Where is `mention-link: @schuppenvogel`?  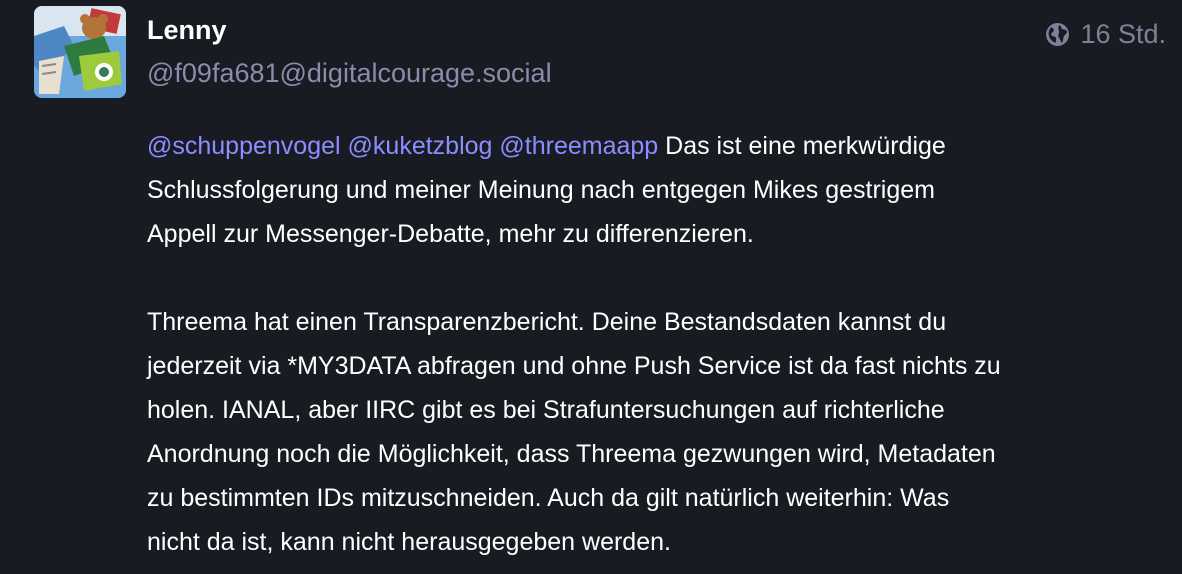 mention-link: @schuppenvogel is located at coordinates (244, 146).